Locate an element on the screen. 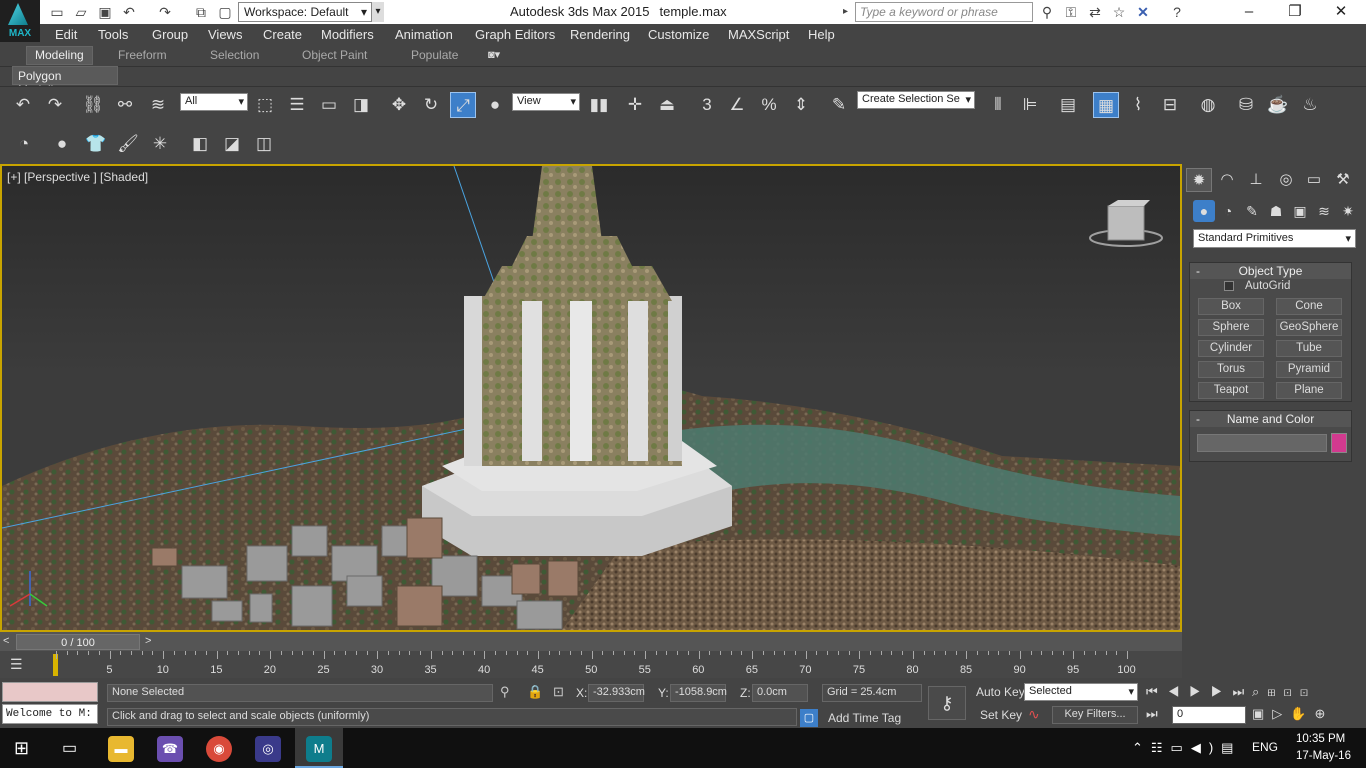 The height and width of the screenshot is (768, 1366). chrome-icon: ◉ is located at coordinates (219, 749).